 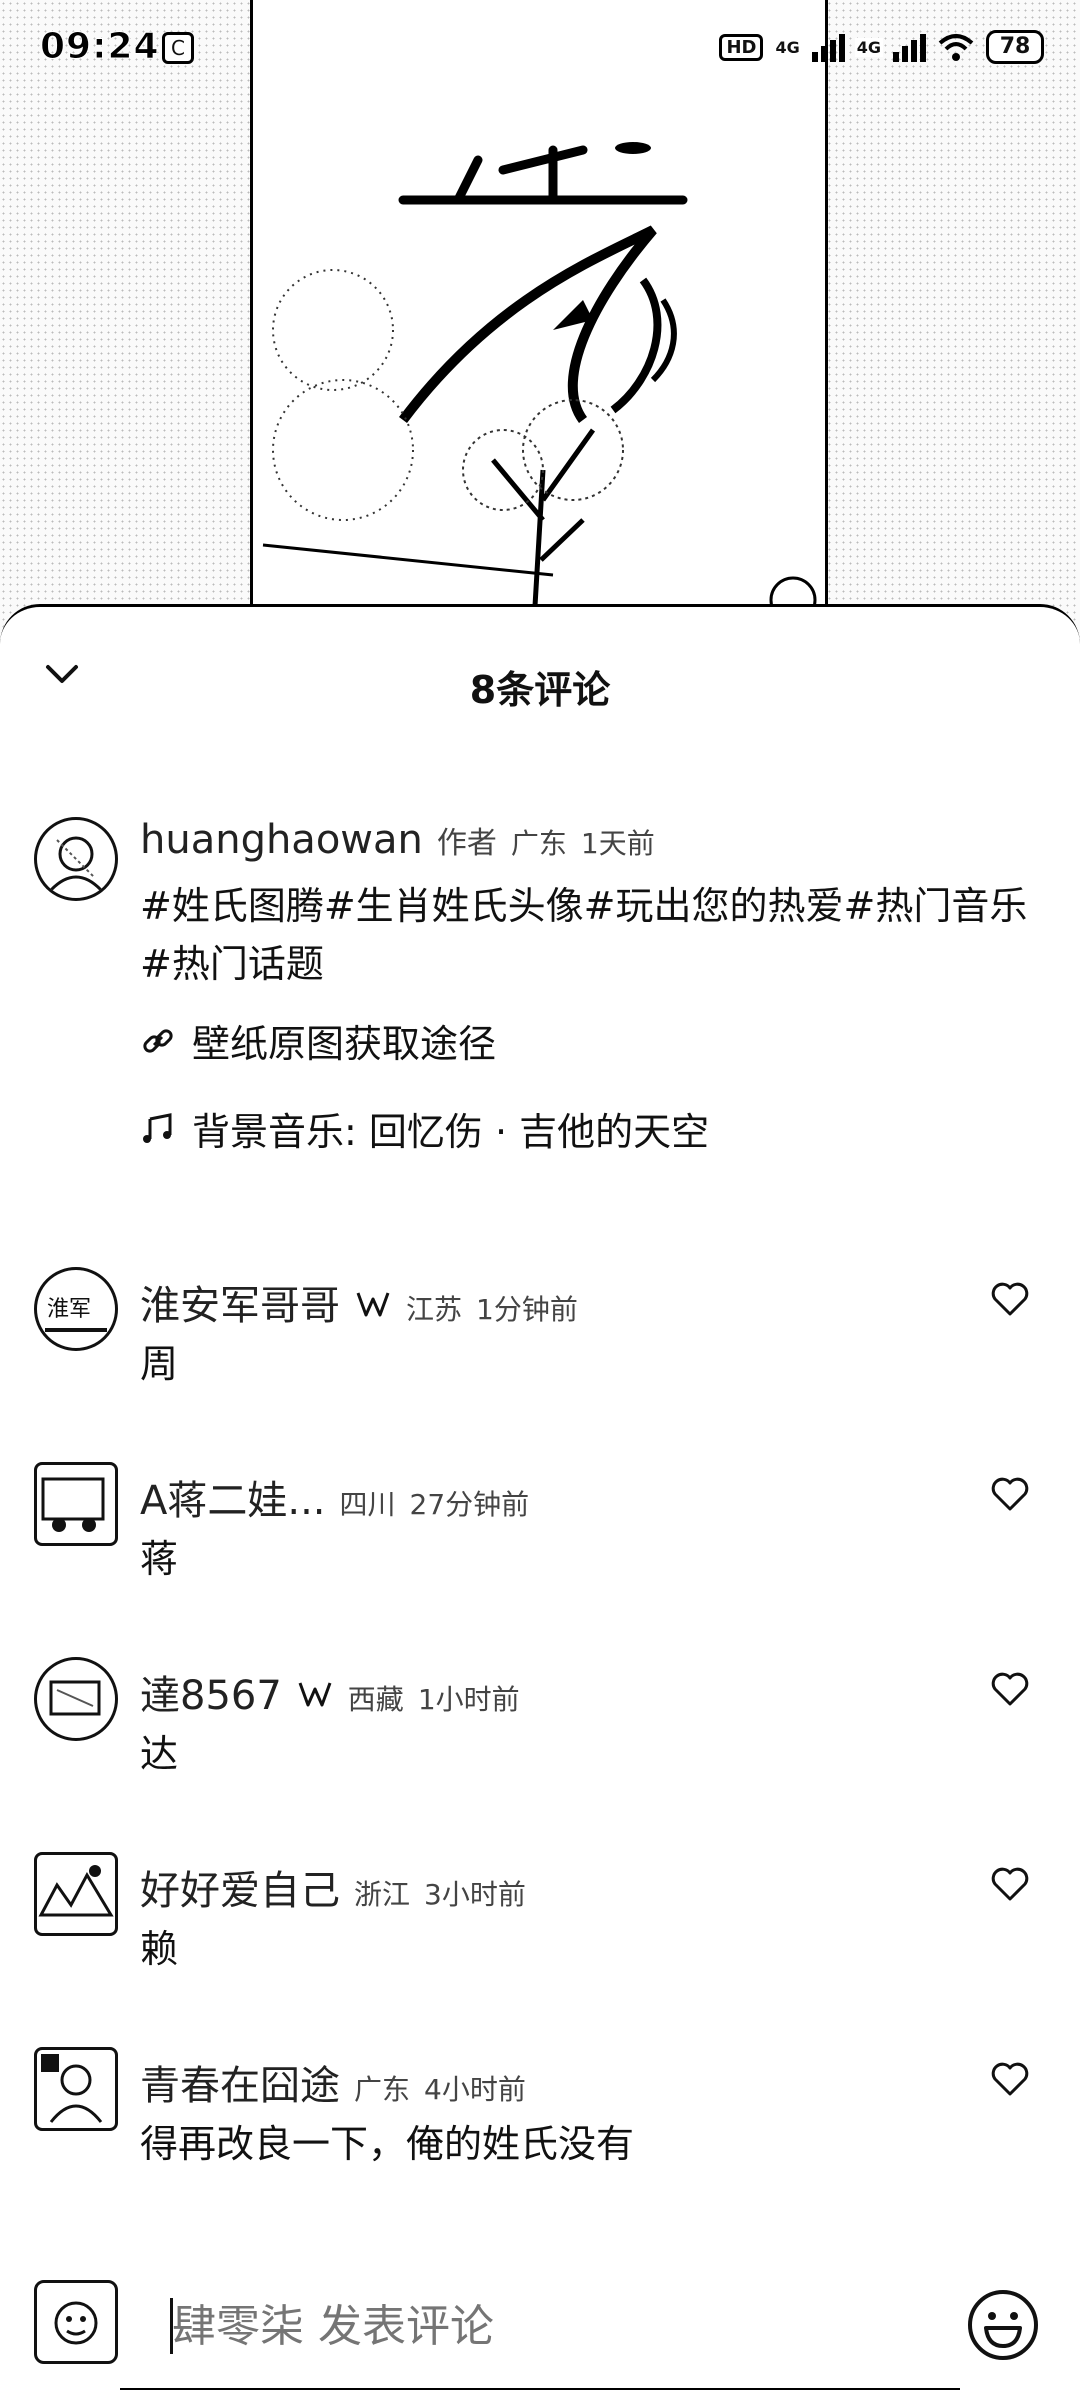 I want to click on link-label: 壁纸原图获取途径, so click(x=344, y=1044).